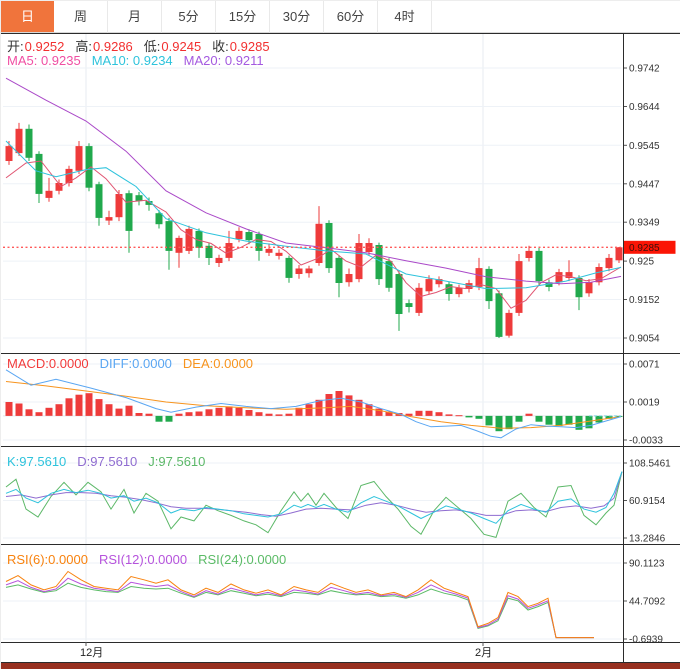  What do you see at coordinates (405, 17) in the screenshot?
I see `tab-timeframe-4时: 4时` at bounding box center [405, 17].